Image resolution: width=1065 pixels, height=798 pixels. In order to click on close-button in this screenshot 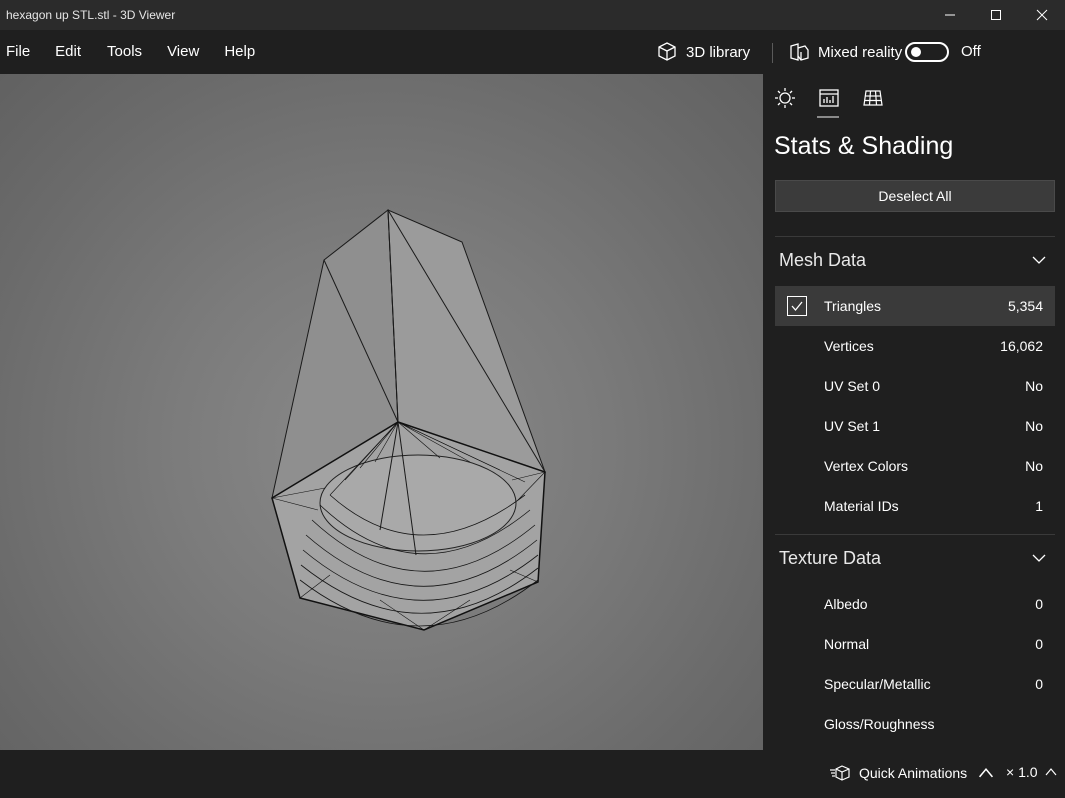, I will do `click(1042, 15)`.